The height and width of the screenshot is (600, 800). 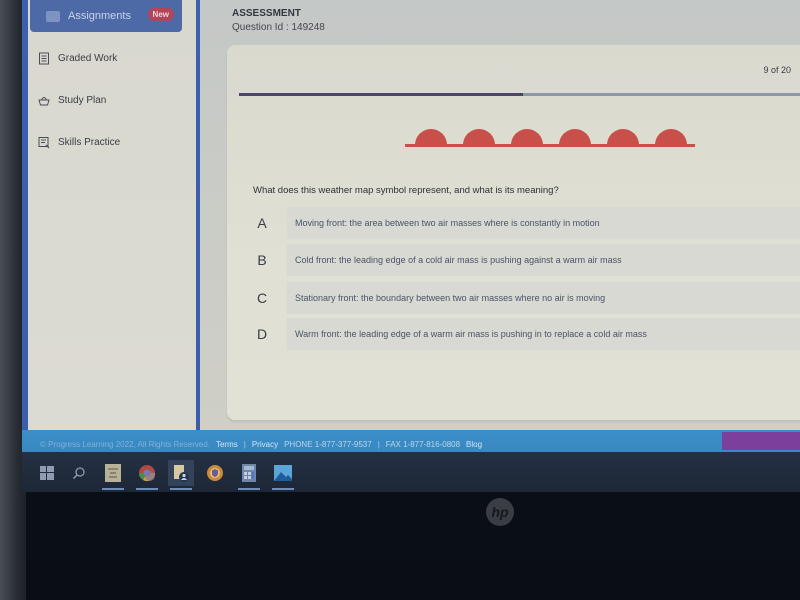 I want to click on basket-icon, so click(x=44, y=100).